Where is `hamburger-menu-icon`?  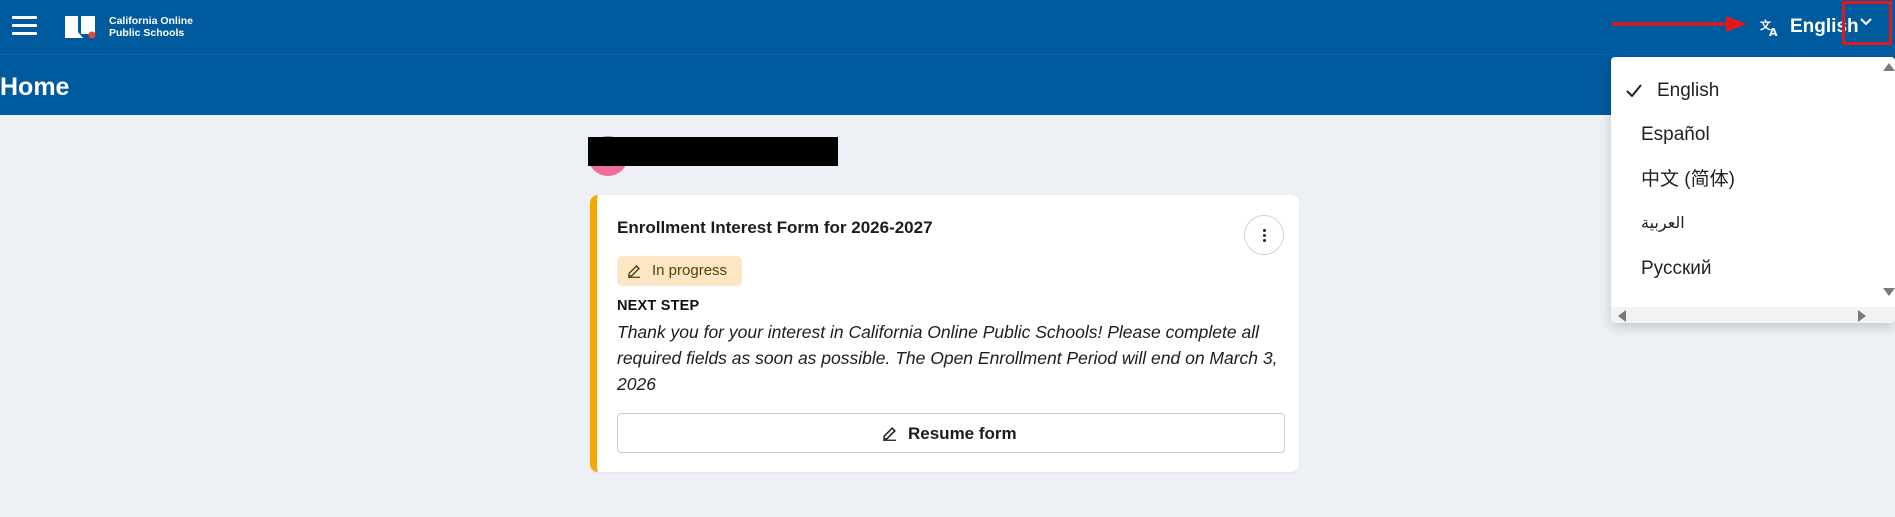
hamburger-menu-icon is located at coordinates (24, 26).